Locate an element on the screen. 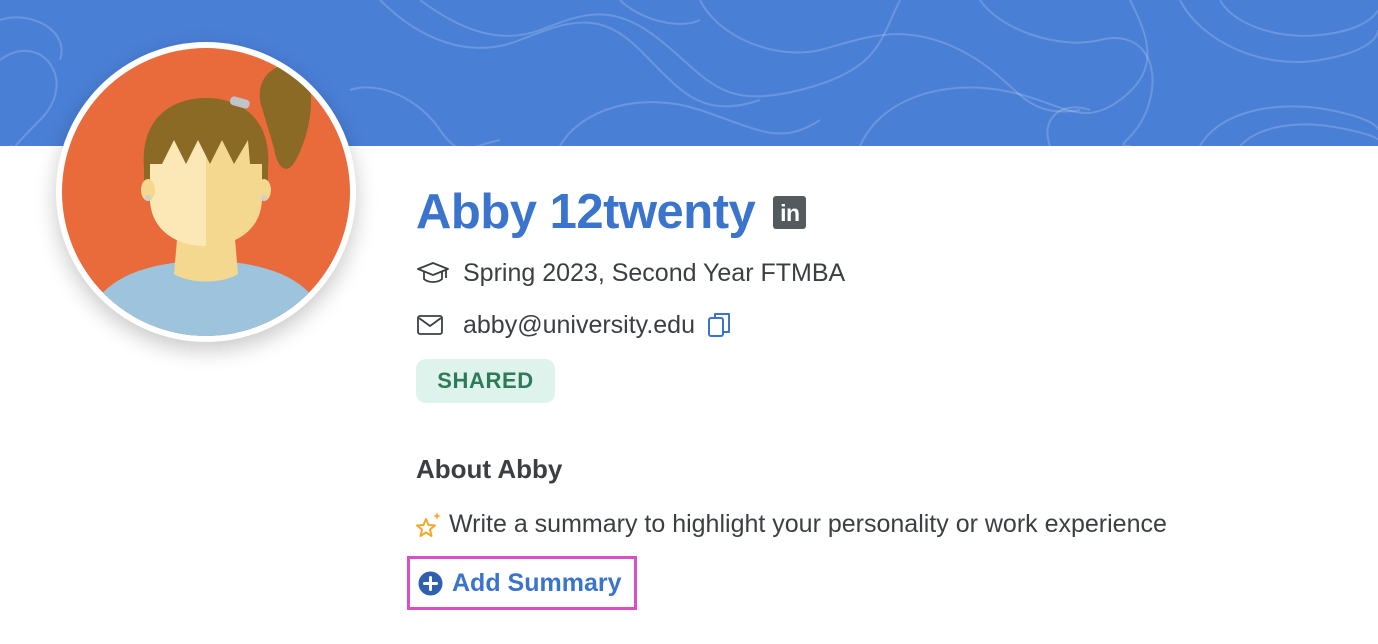 This screenshot has width=1378, height=644. linkedin-icon: in is located at coordinates (790, 212).